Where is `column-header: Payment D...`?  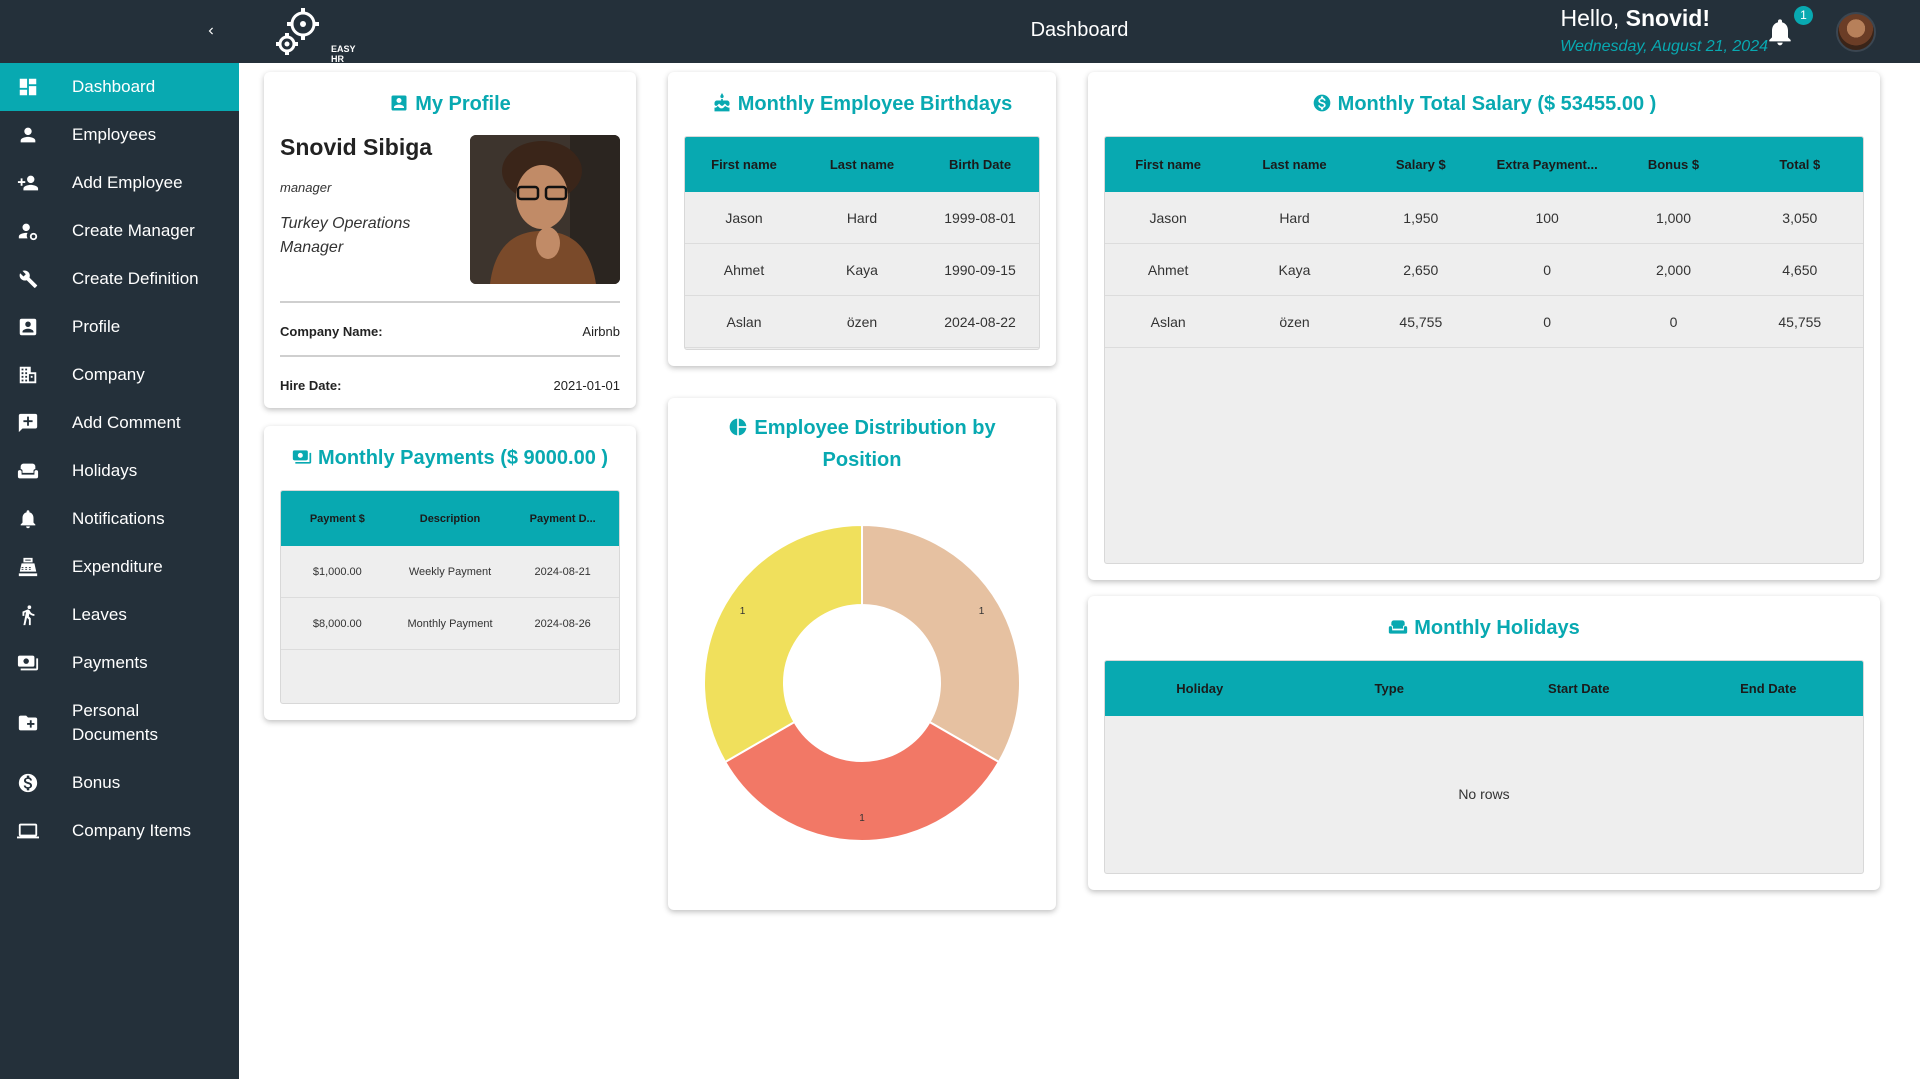
column-header: Payment D... is located at coordinates (562, 519).